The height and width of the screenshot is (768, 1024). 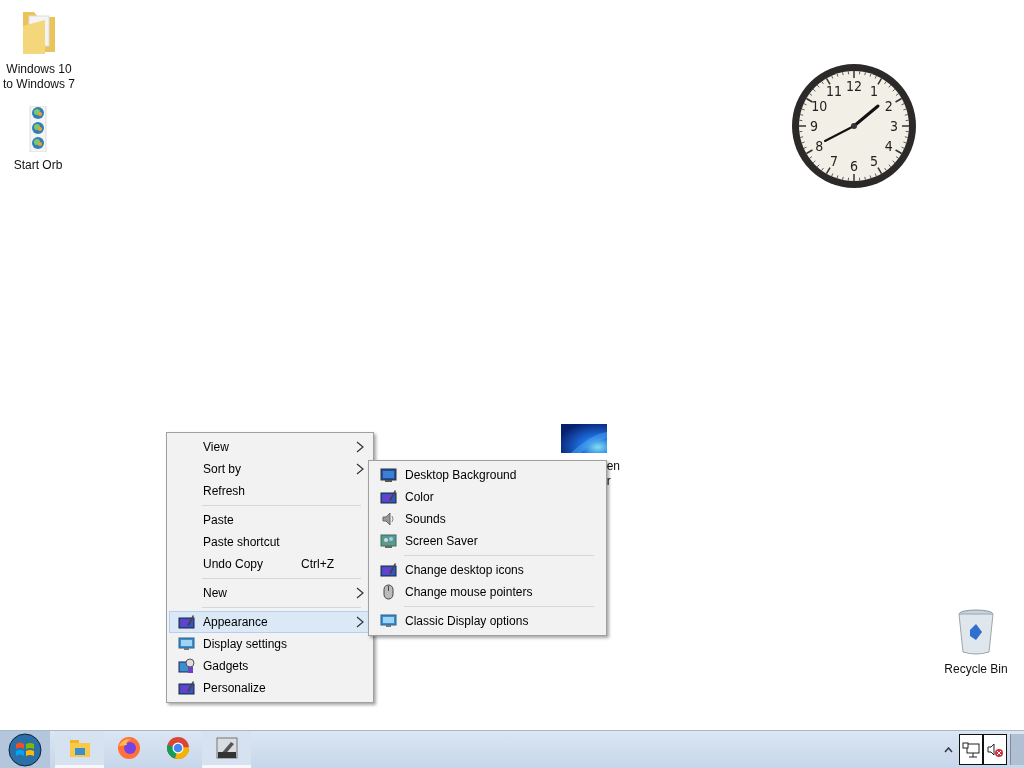 I want to click on muted-speaker-icon, so click(x=995, y=749).